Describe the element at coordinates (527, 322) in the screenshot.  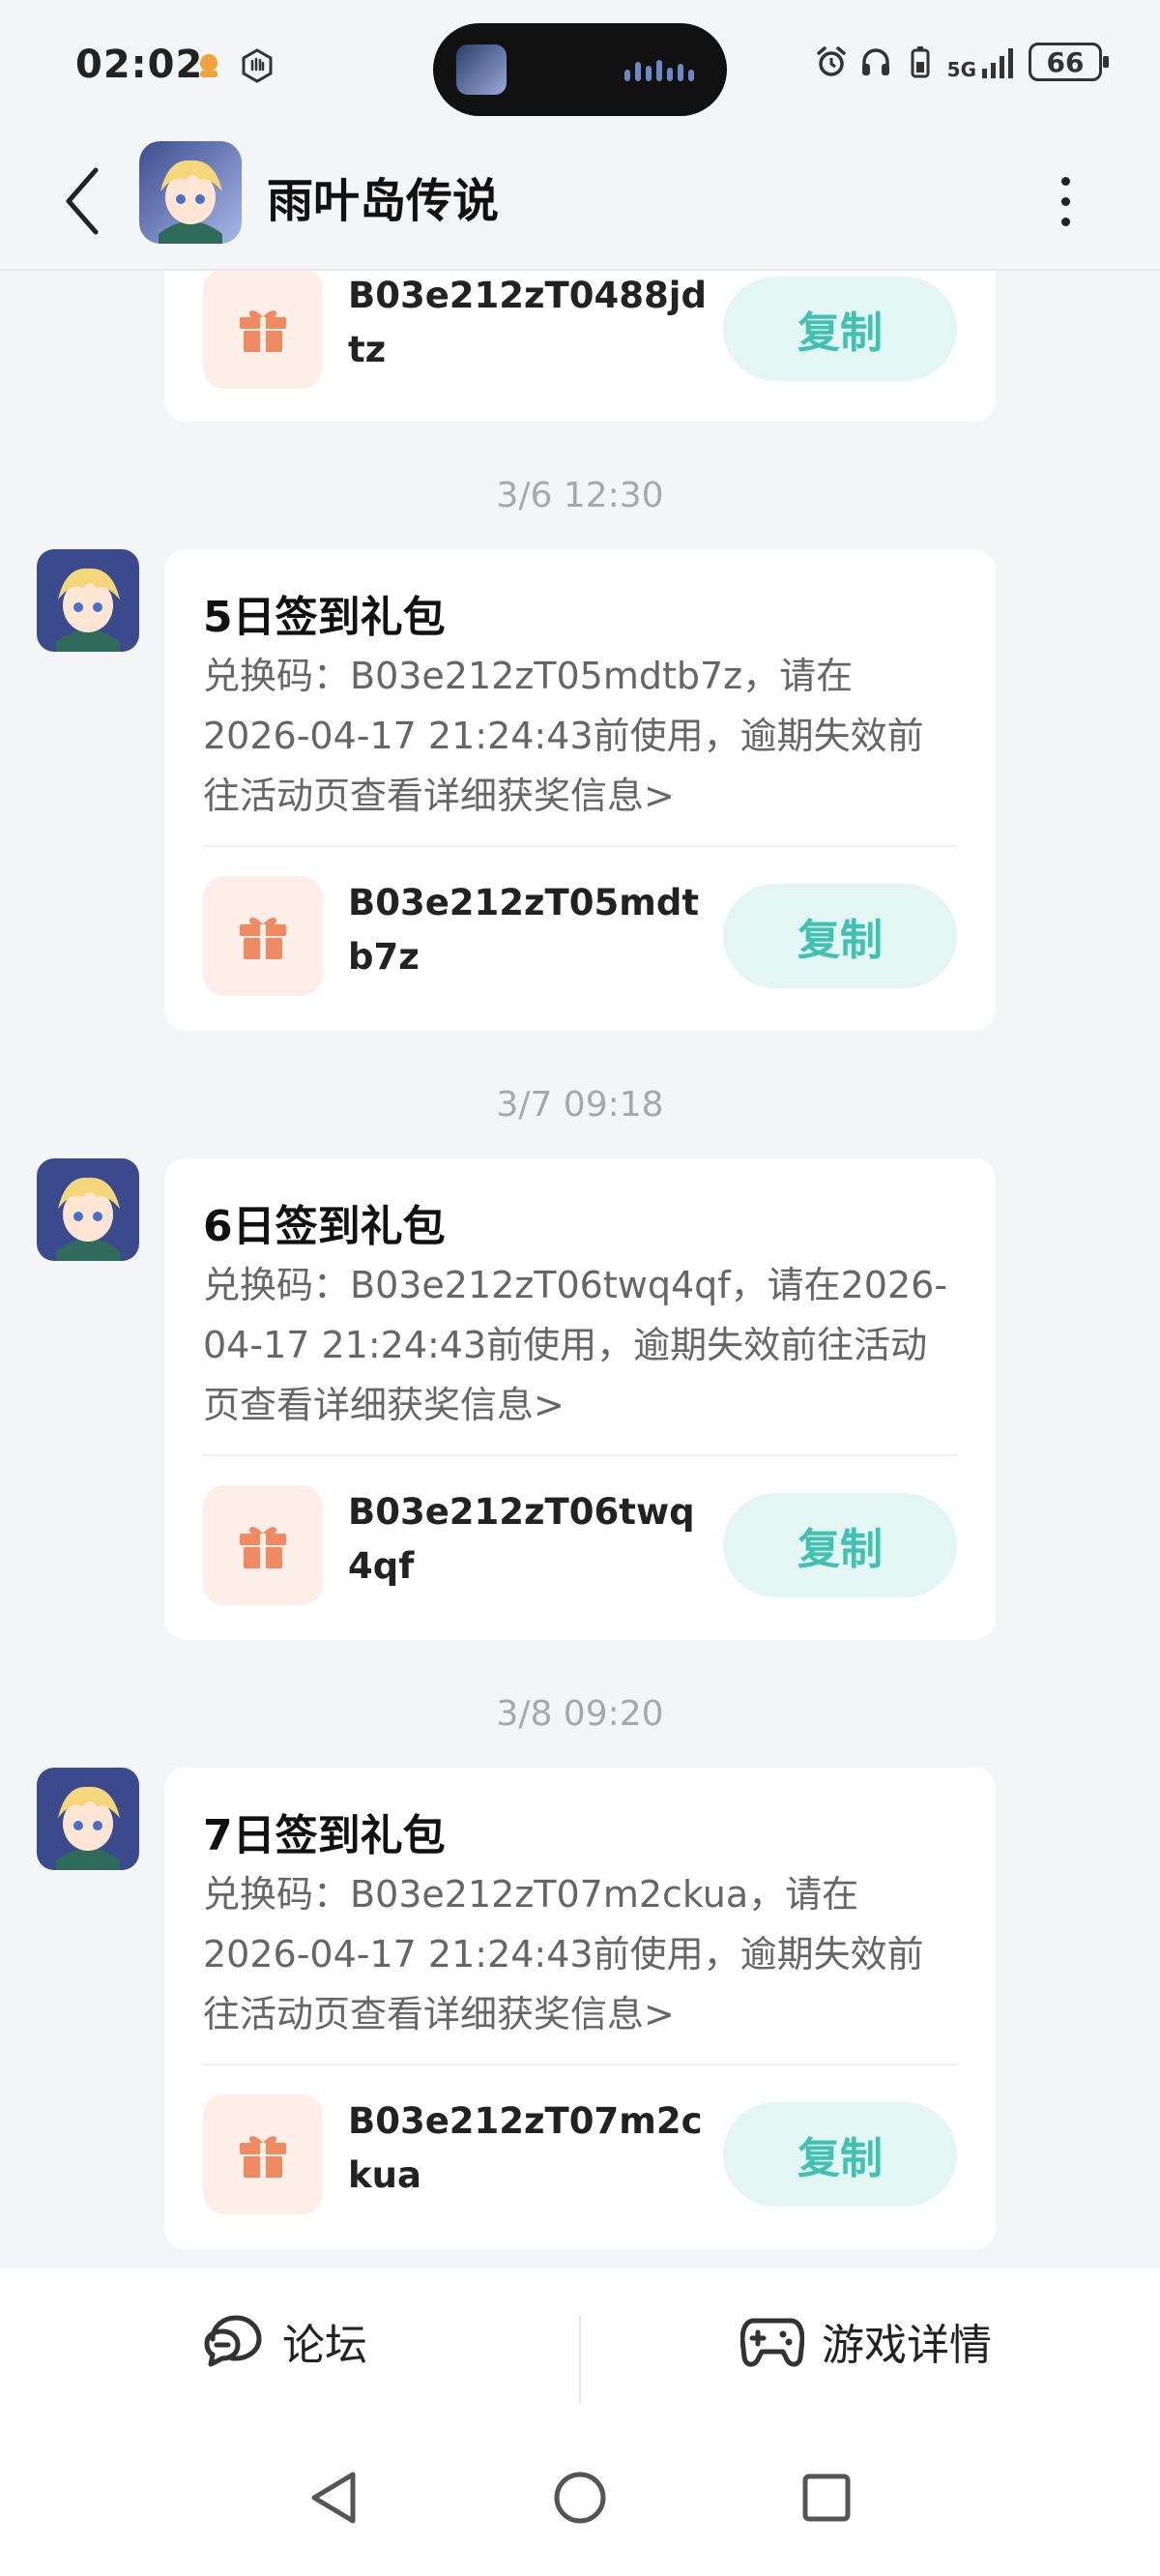
I see `redeem-code: B03e212zT0488jdtz` at that location.